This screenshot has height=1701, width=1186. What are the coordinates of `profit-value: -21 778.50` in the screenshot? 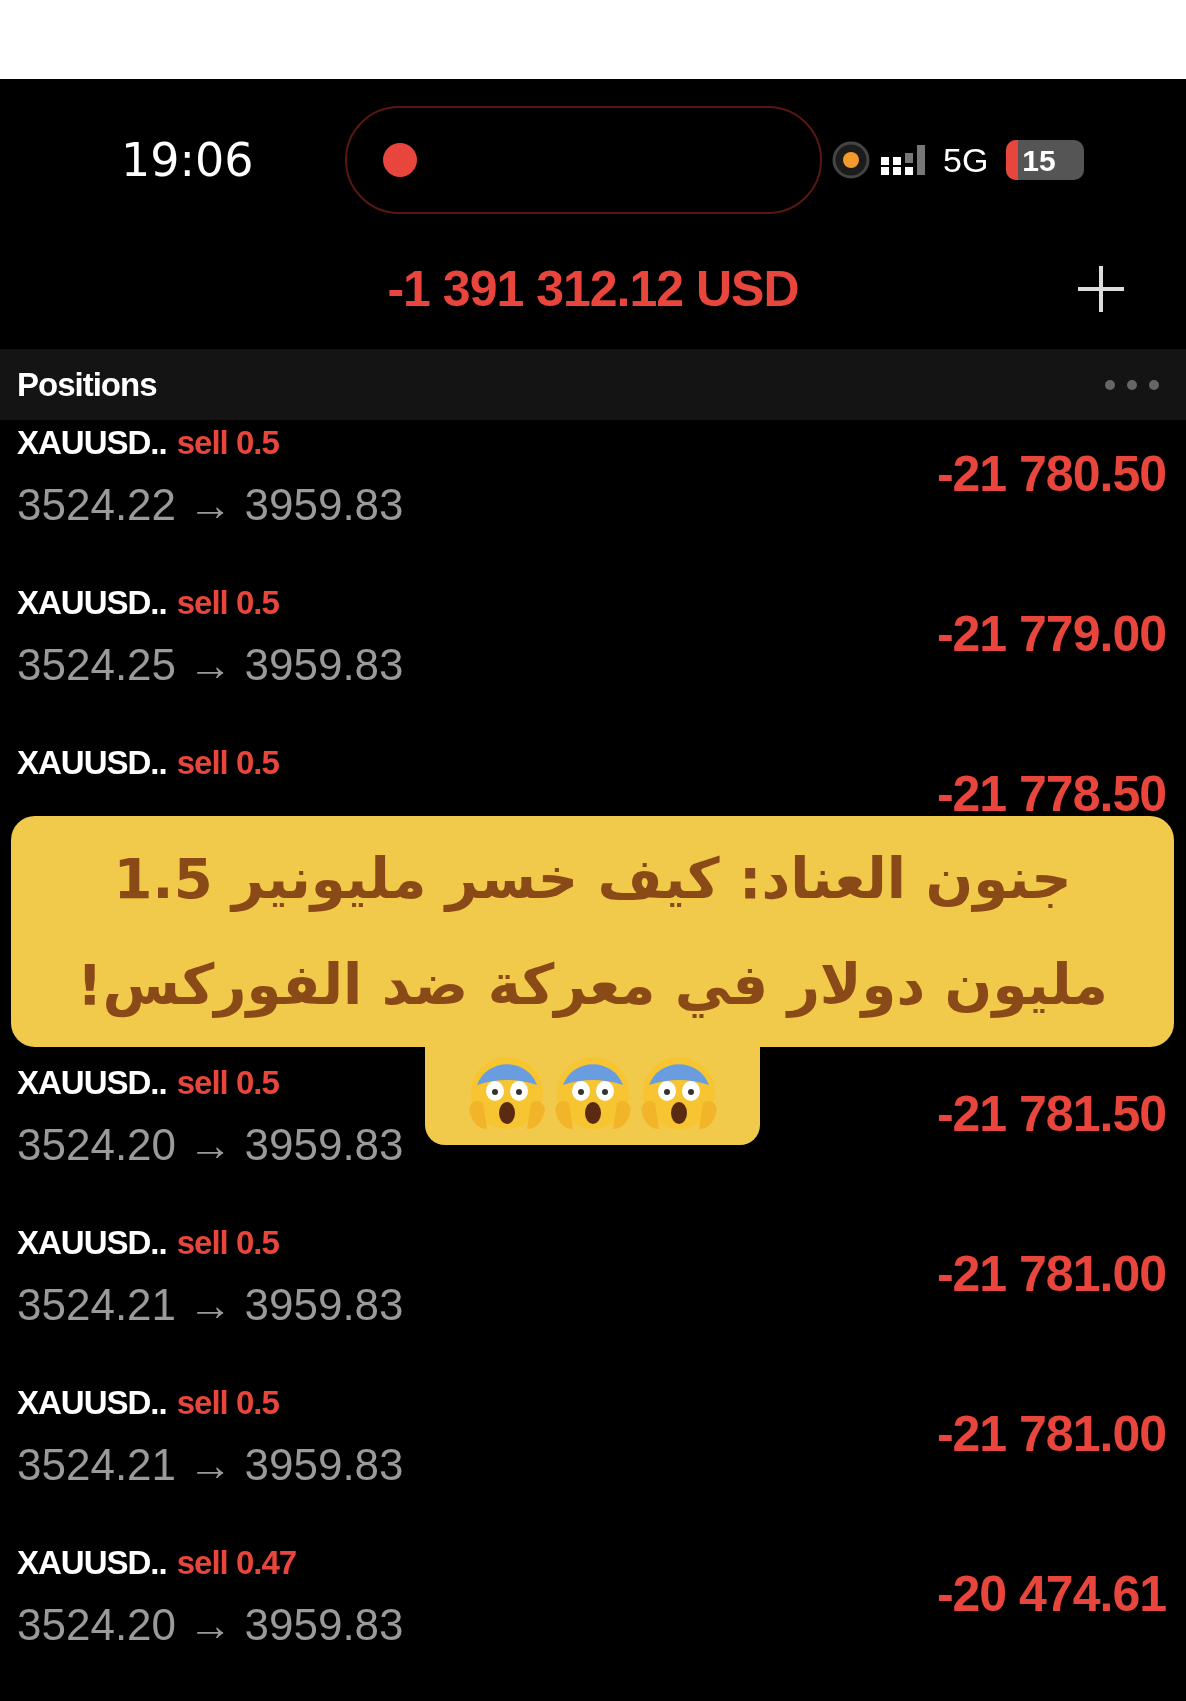 It's located at (1051, 794).